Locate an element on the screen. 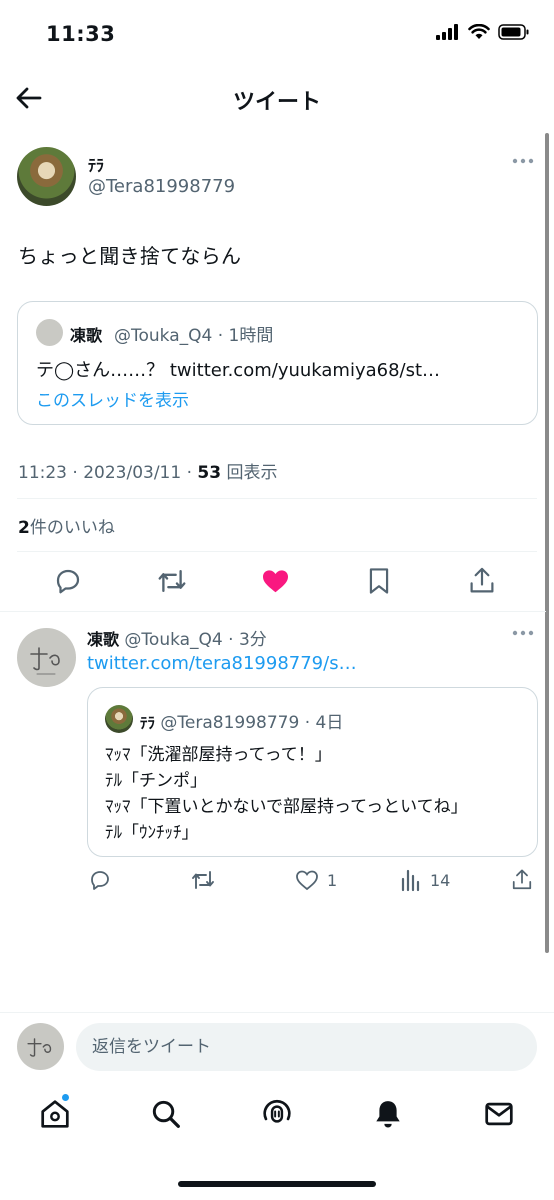  reply-reply-button is located at coordinates (100, 880).